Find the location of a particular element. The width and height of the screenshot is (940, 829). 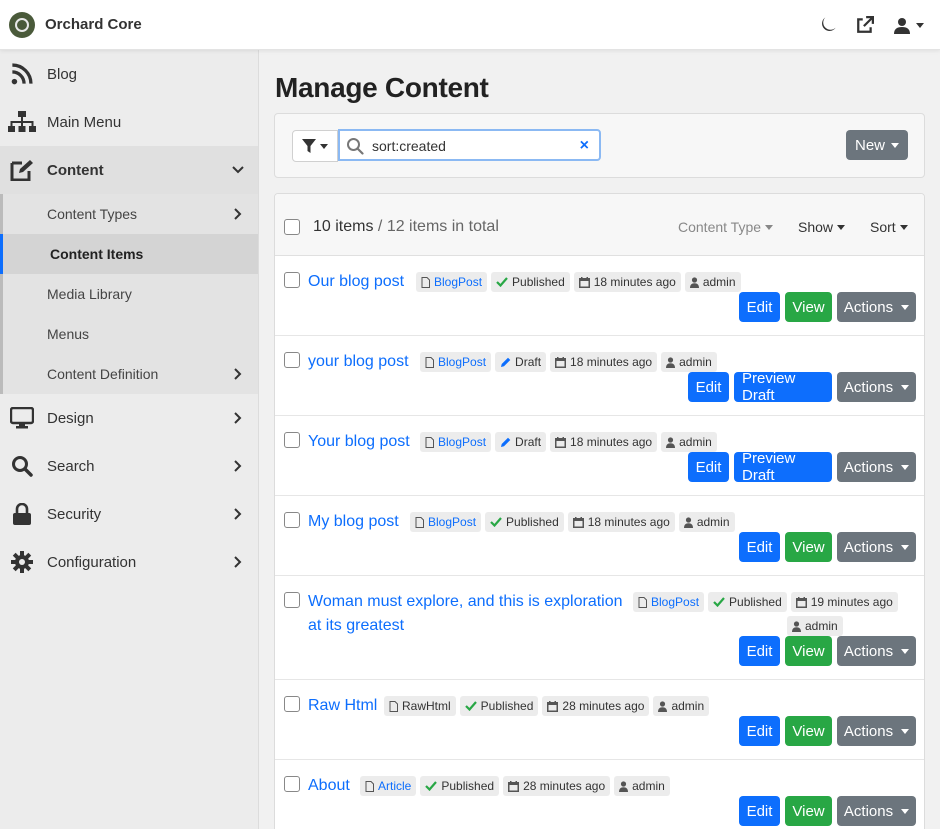

chevron-right-icon is located at coordinates (238, 374).